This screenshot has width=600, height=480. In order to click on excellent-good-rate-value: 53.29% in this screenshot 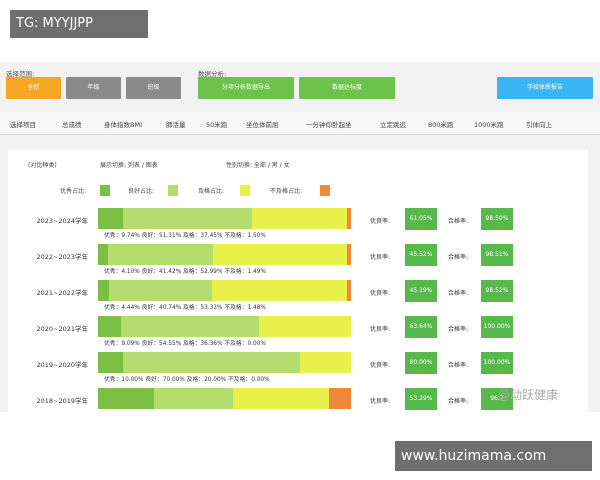, I will do `click(421, 399)`.